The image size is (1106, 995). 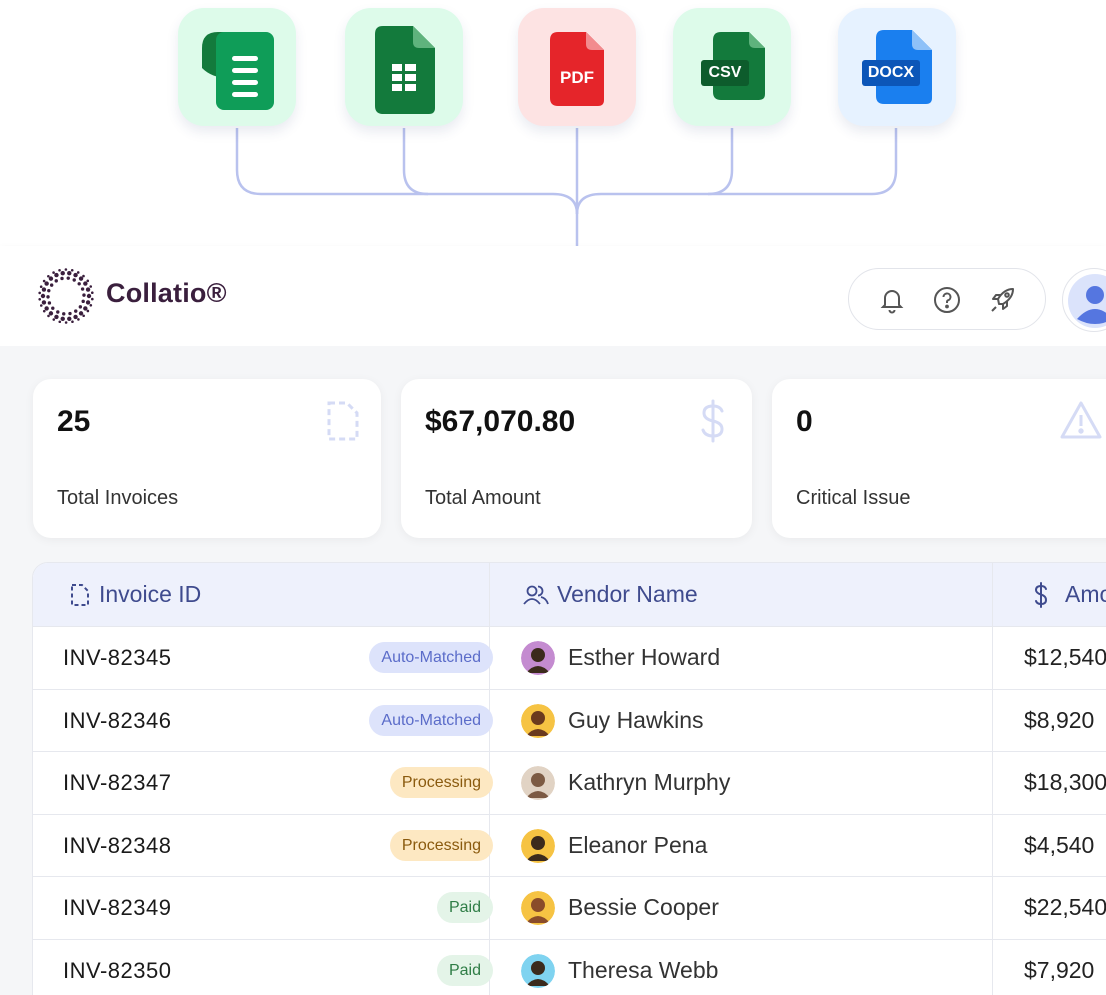 I want to click on table-row: INV-82350 Paid Theresa Webb $7,920, so click(x=569, y=966).